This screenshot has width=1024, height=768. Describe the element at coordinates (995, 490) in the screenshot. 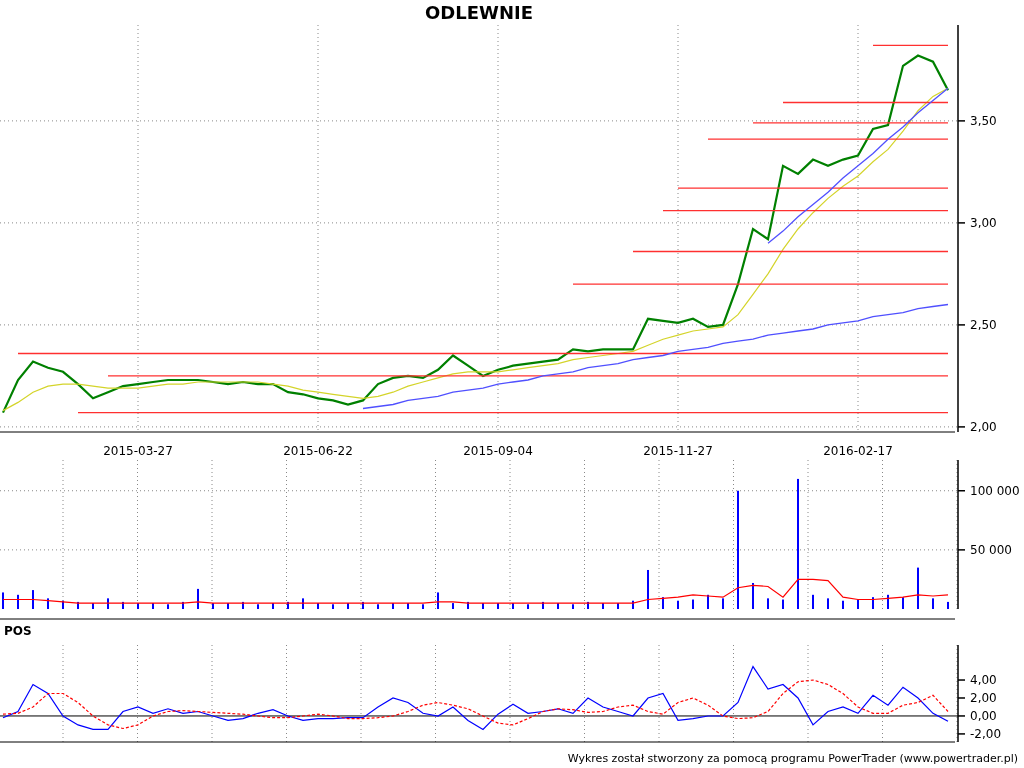

I see `y-tick-label: 100 000` at that location.